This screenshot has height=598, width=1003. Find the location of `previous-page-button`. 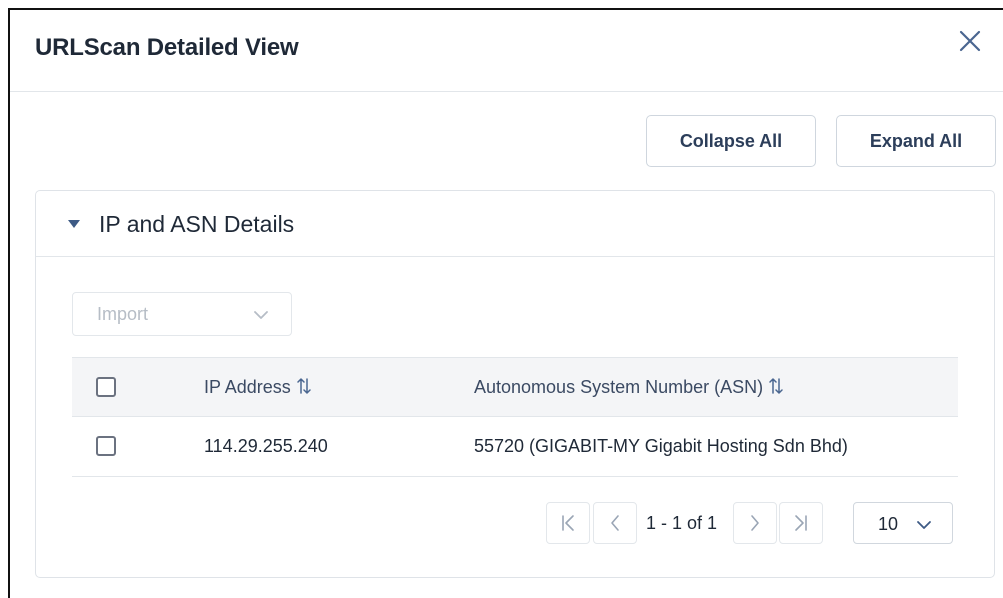

previous-page-button is located at coordinates (615, 523).